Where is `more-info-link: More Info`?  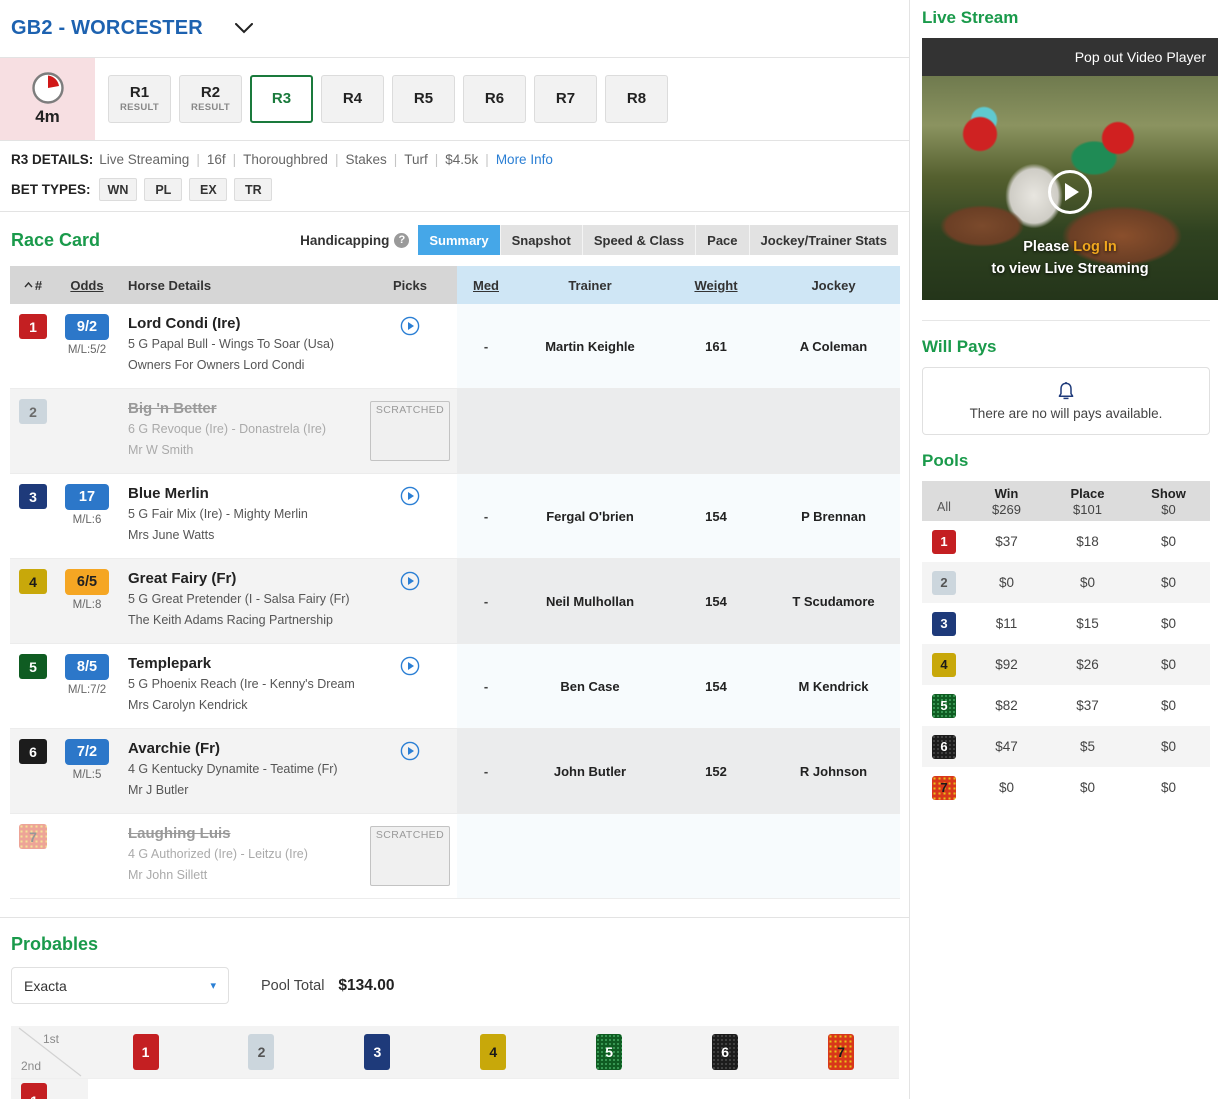 more-info-link: More Info is located at coordinates (524, 160).